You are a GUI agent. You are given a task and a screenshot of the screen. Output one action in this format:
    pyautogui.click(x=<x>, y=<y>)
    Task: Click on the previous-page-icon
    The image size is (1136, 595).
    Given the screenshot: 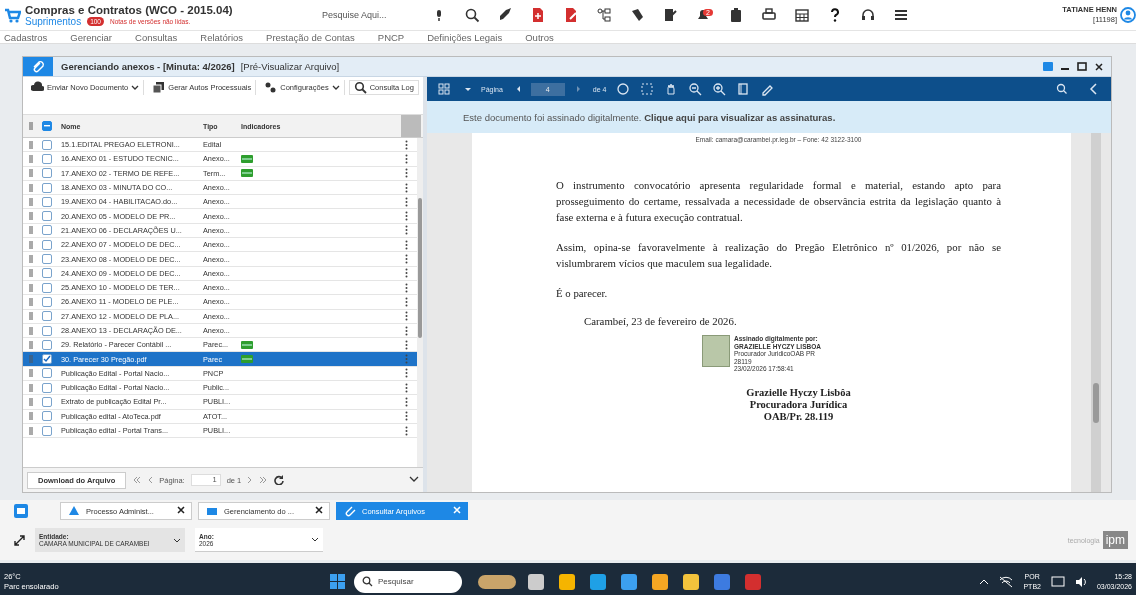 What is the action you would take?
    pyautogui.click(x=150, y=480)
    